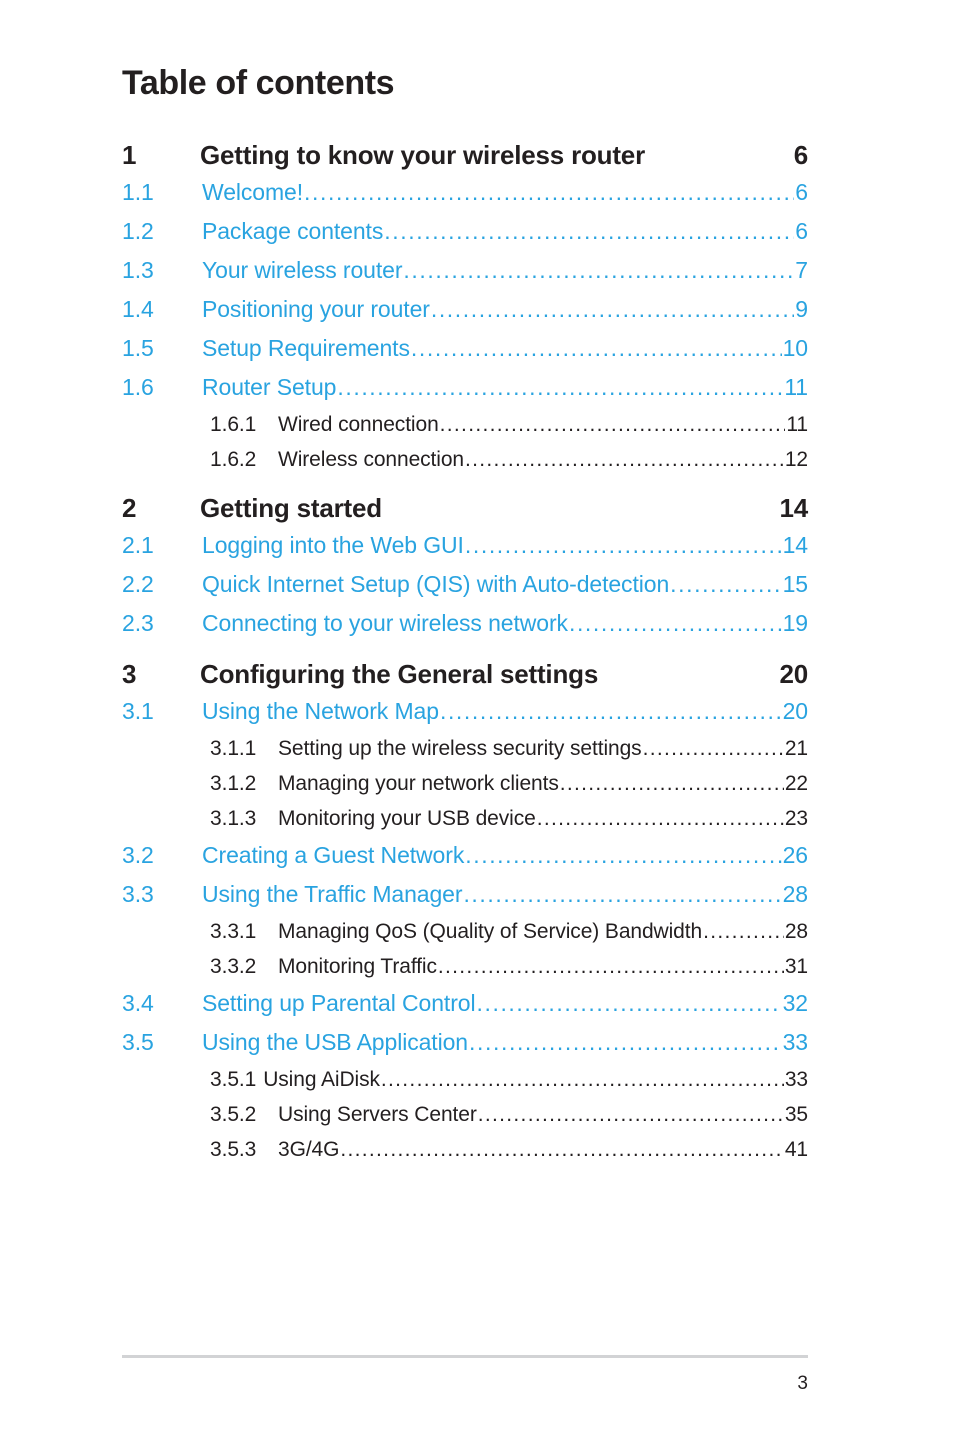 The height and width of the screenshot is (1438, 954). I want to click on toc-chapter-row: 2 Getting started 14, so click(465, 508).